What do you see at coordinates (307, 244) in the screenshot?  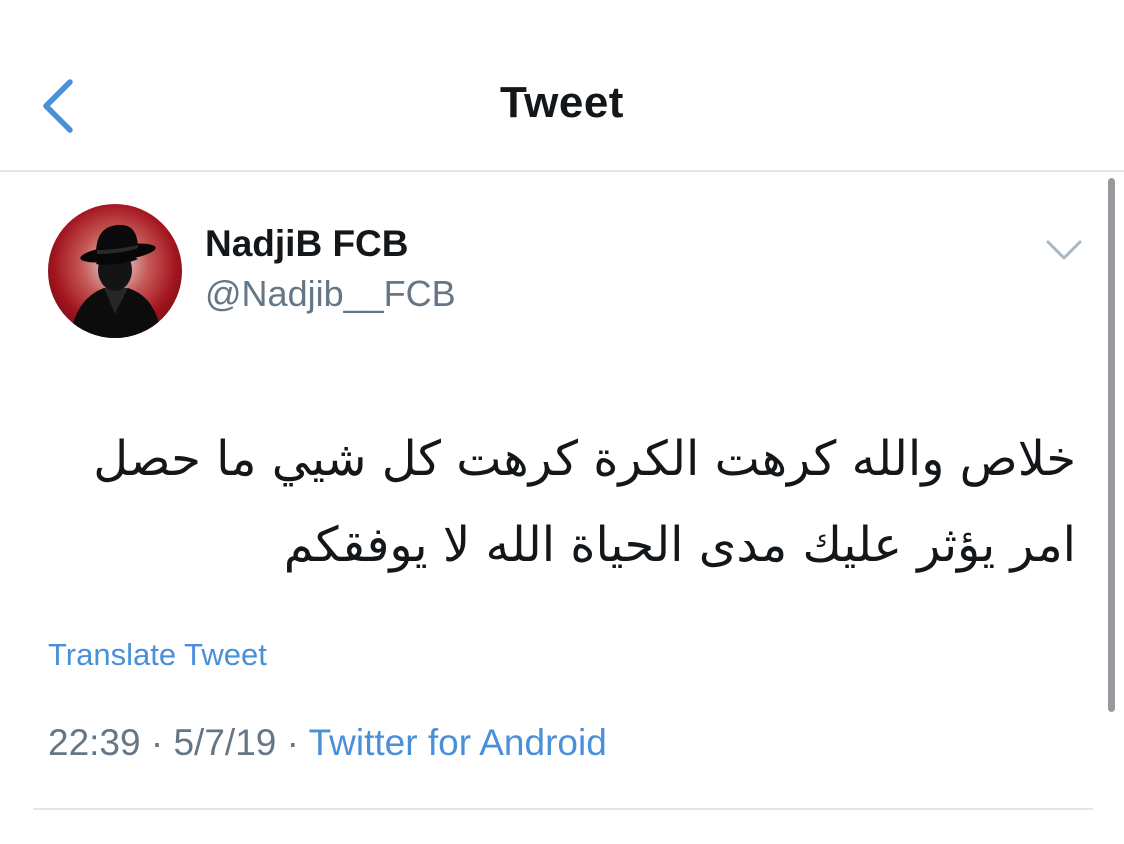 I see `author-name: NadjiB FCB` at bounding box center [307, 244].